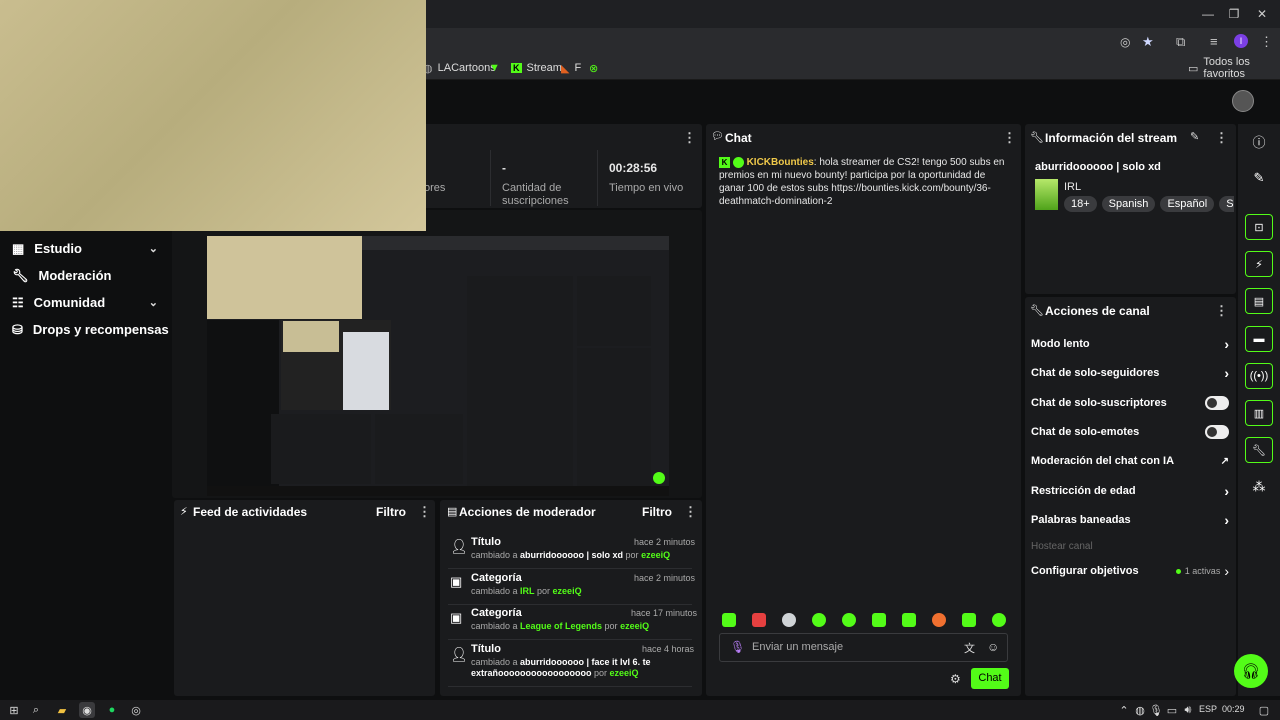 The width and height of the screenshot is (1280, 720). I want to click on rail-wrench-button: 🔧︎, so click(1259, 450).